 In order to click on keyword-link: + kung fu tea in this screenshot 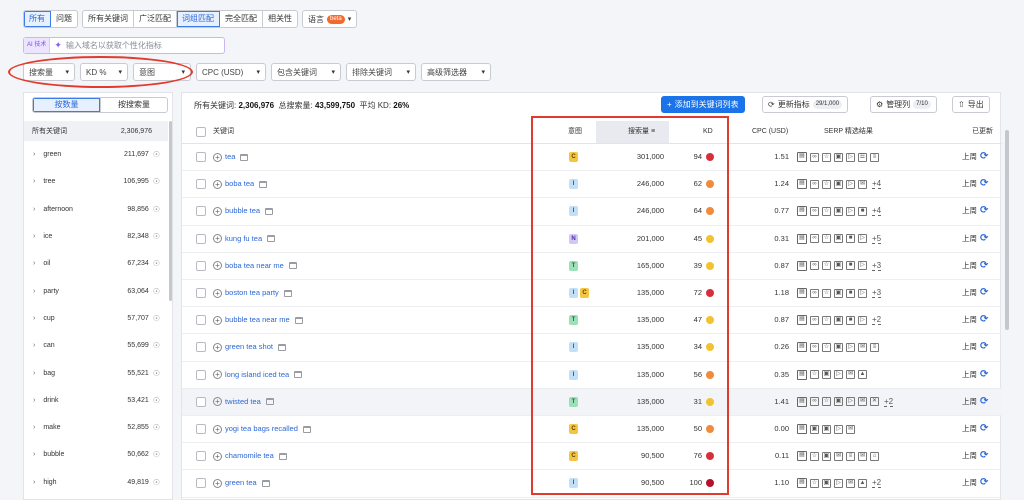, I will do `click(244, 239)`.